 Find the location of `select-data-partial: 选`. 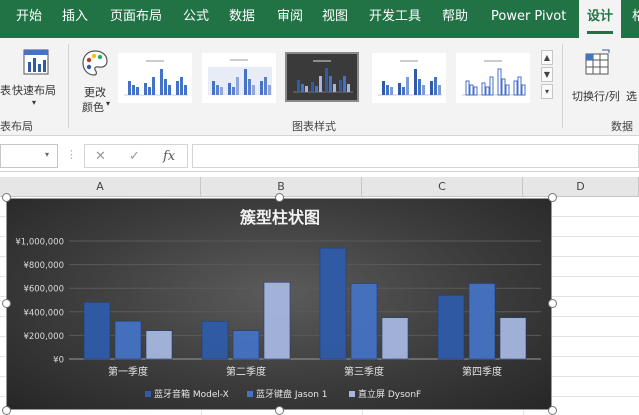

select-data-partial: 选 is located at coordinates (631, 96).